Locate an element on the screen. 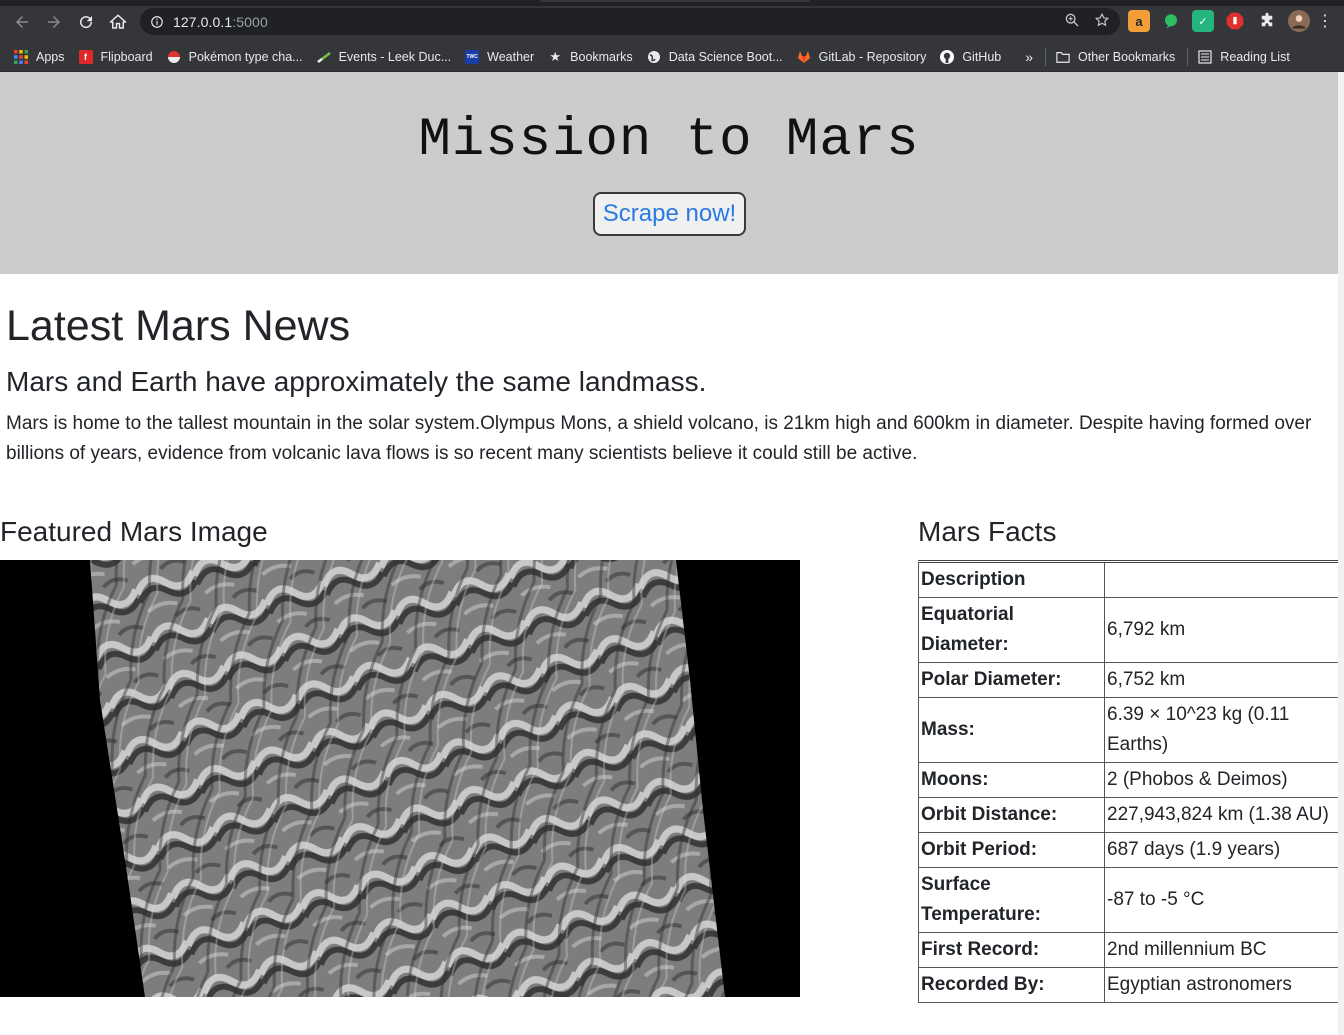 This screenshot has width=1344, height=1035. bookmark-label: GitLab - Repository is located at coordinates (872, 56).